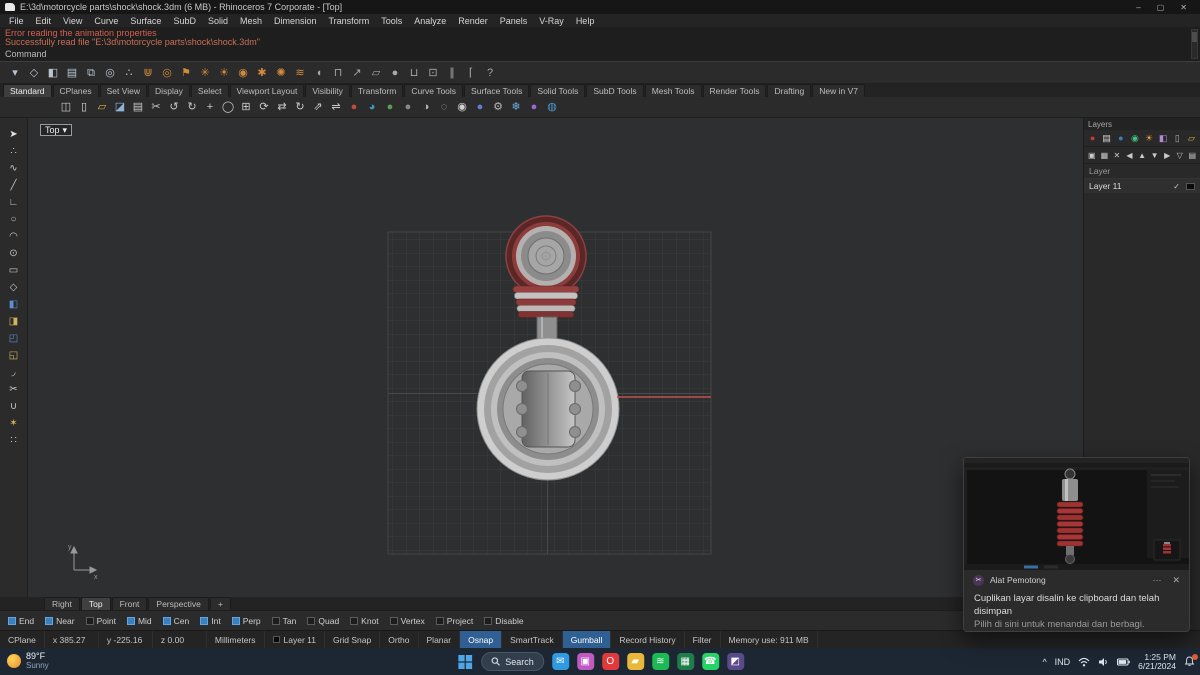  What do you see at coordinates (1084, 662) in the screenshot?
I see `wifi-icon` at bounding box center [1084, 662].